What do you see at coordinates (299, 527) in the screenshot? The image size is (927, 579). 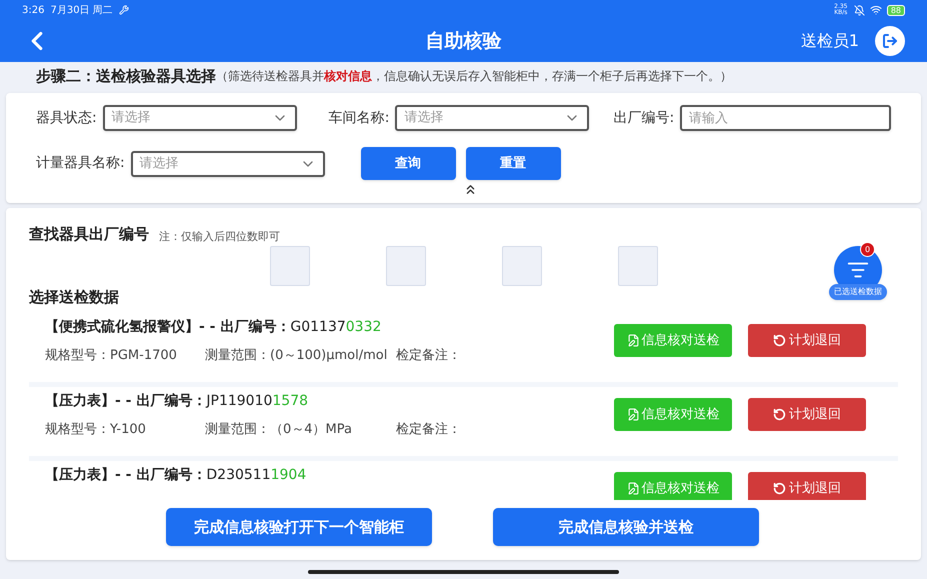 I see `action-button: 完成信息核验打开下一个智能柜` at bounding box center [299, 527].